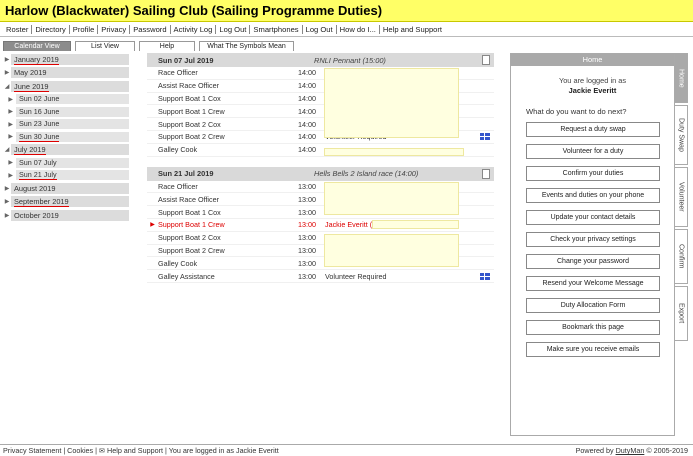 This screenshot has width=693, height=456. Describe the element at coordinates (593, 327) in the screenshot. I see `action-bookmark-this-page-button: Bookmark this page` at that location.